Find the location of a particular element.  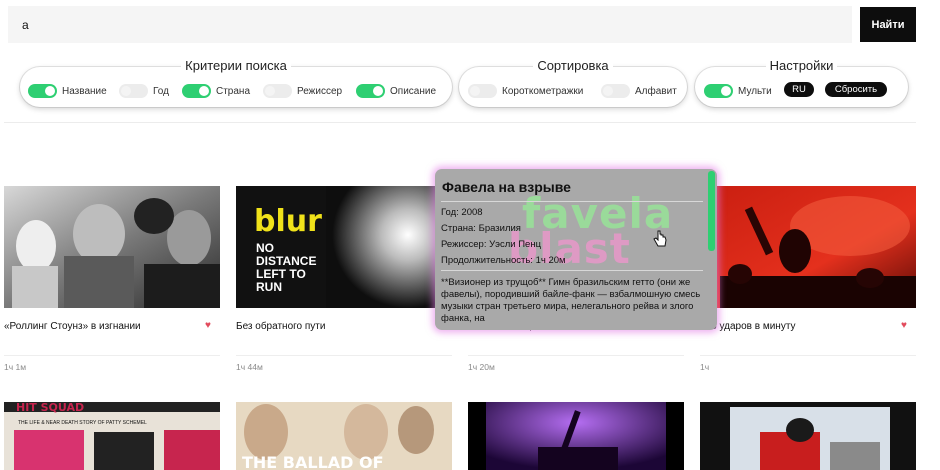

sorting-group: Сортировка Короткометражки Алфавит is located at coordinates (573, 82).